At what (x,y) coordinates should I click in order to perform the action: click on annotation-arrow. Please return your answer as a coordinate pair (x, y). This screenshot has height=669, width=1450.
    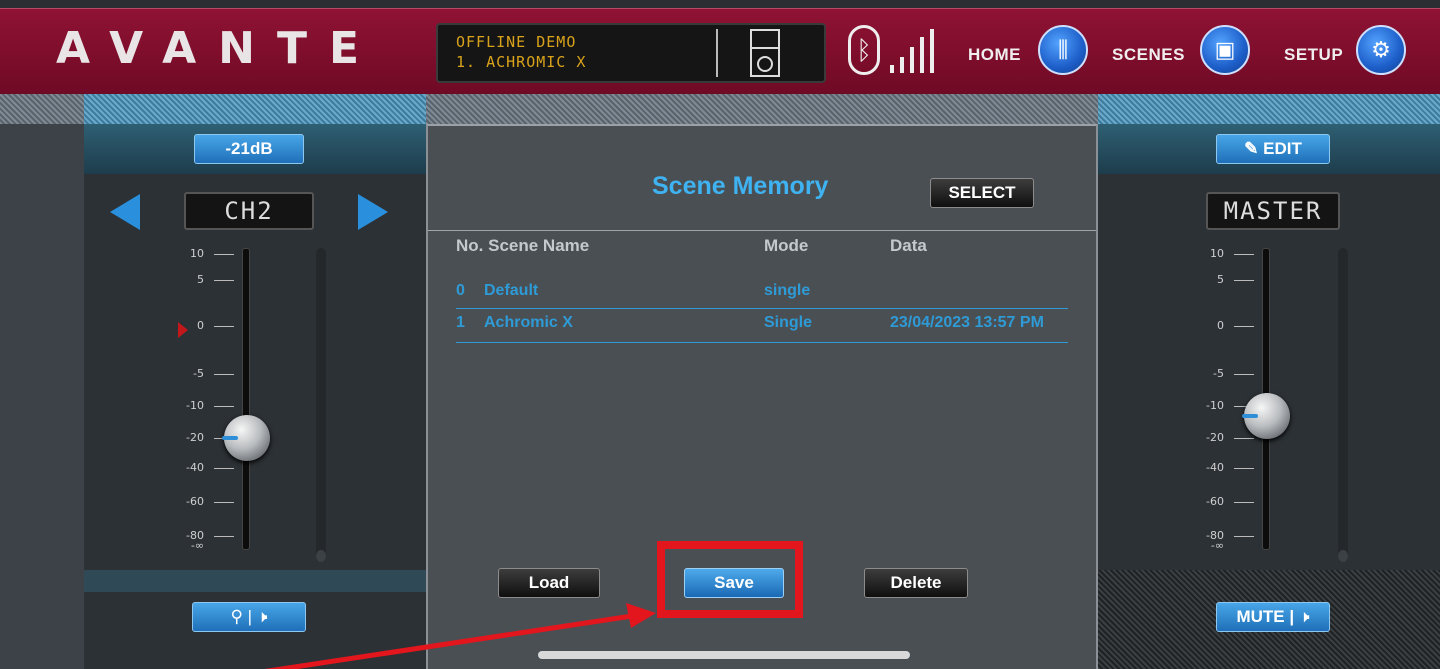
    Looking at the image, I should click on (460, 636).